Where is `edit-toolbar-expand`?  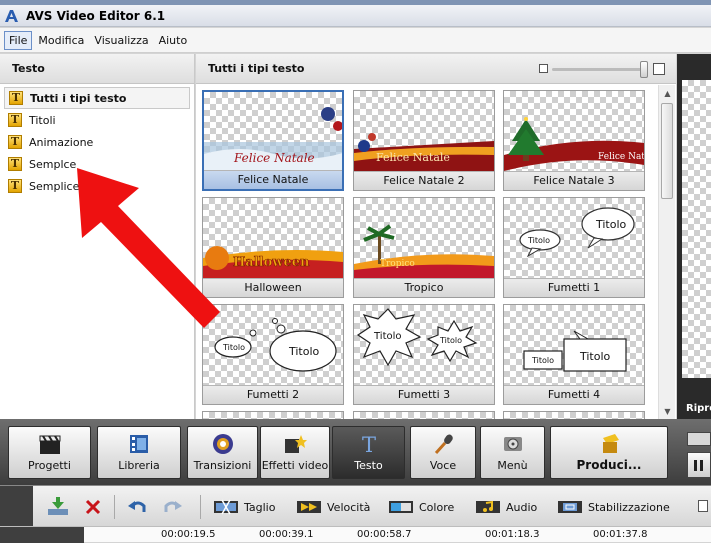 edit-toolbar-expand is located at coordinates (703, 506).